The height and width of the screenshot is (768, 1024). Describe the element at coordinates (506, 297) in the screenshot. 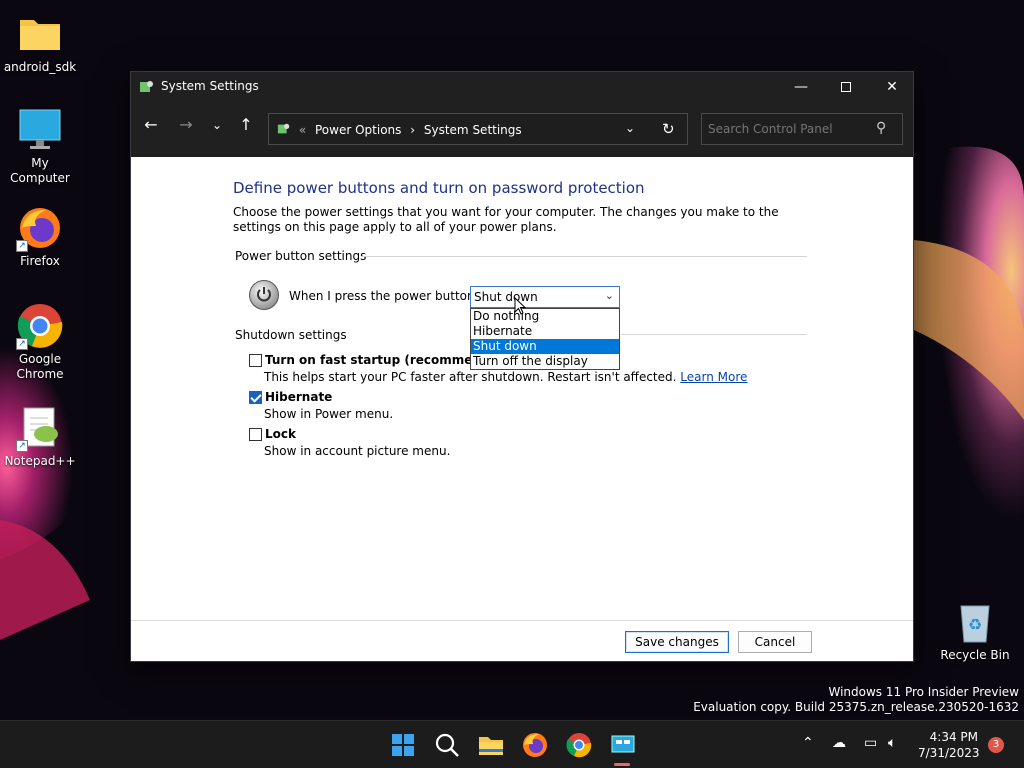

I see `select-value: Shut down` at that location.